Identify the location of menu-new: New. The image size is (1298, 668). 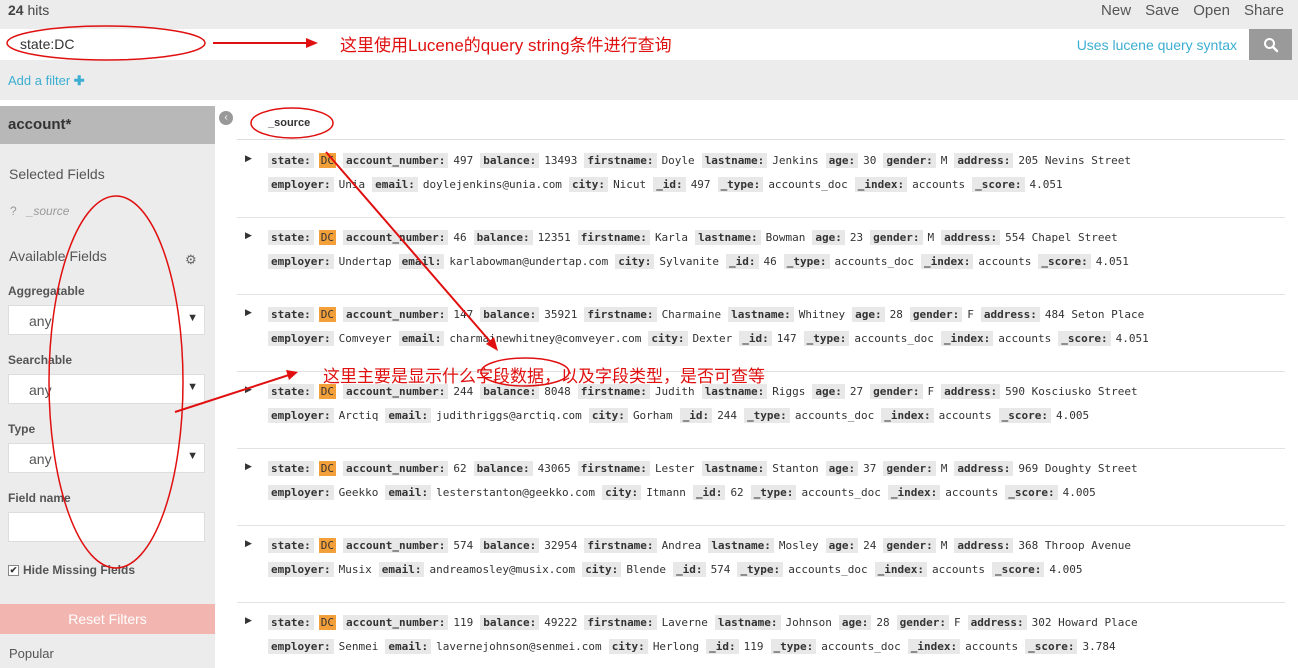
(1116, 10).